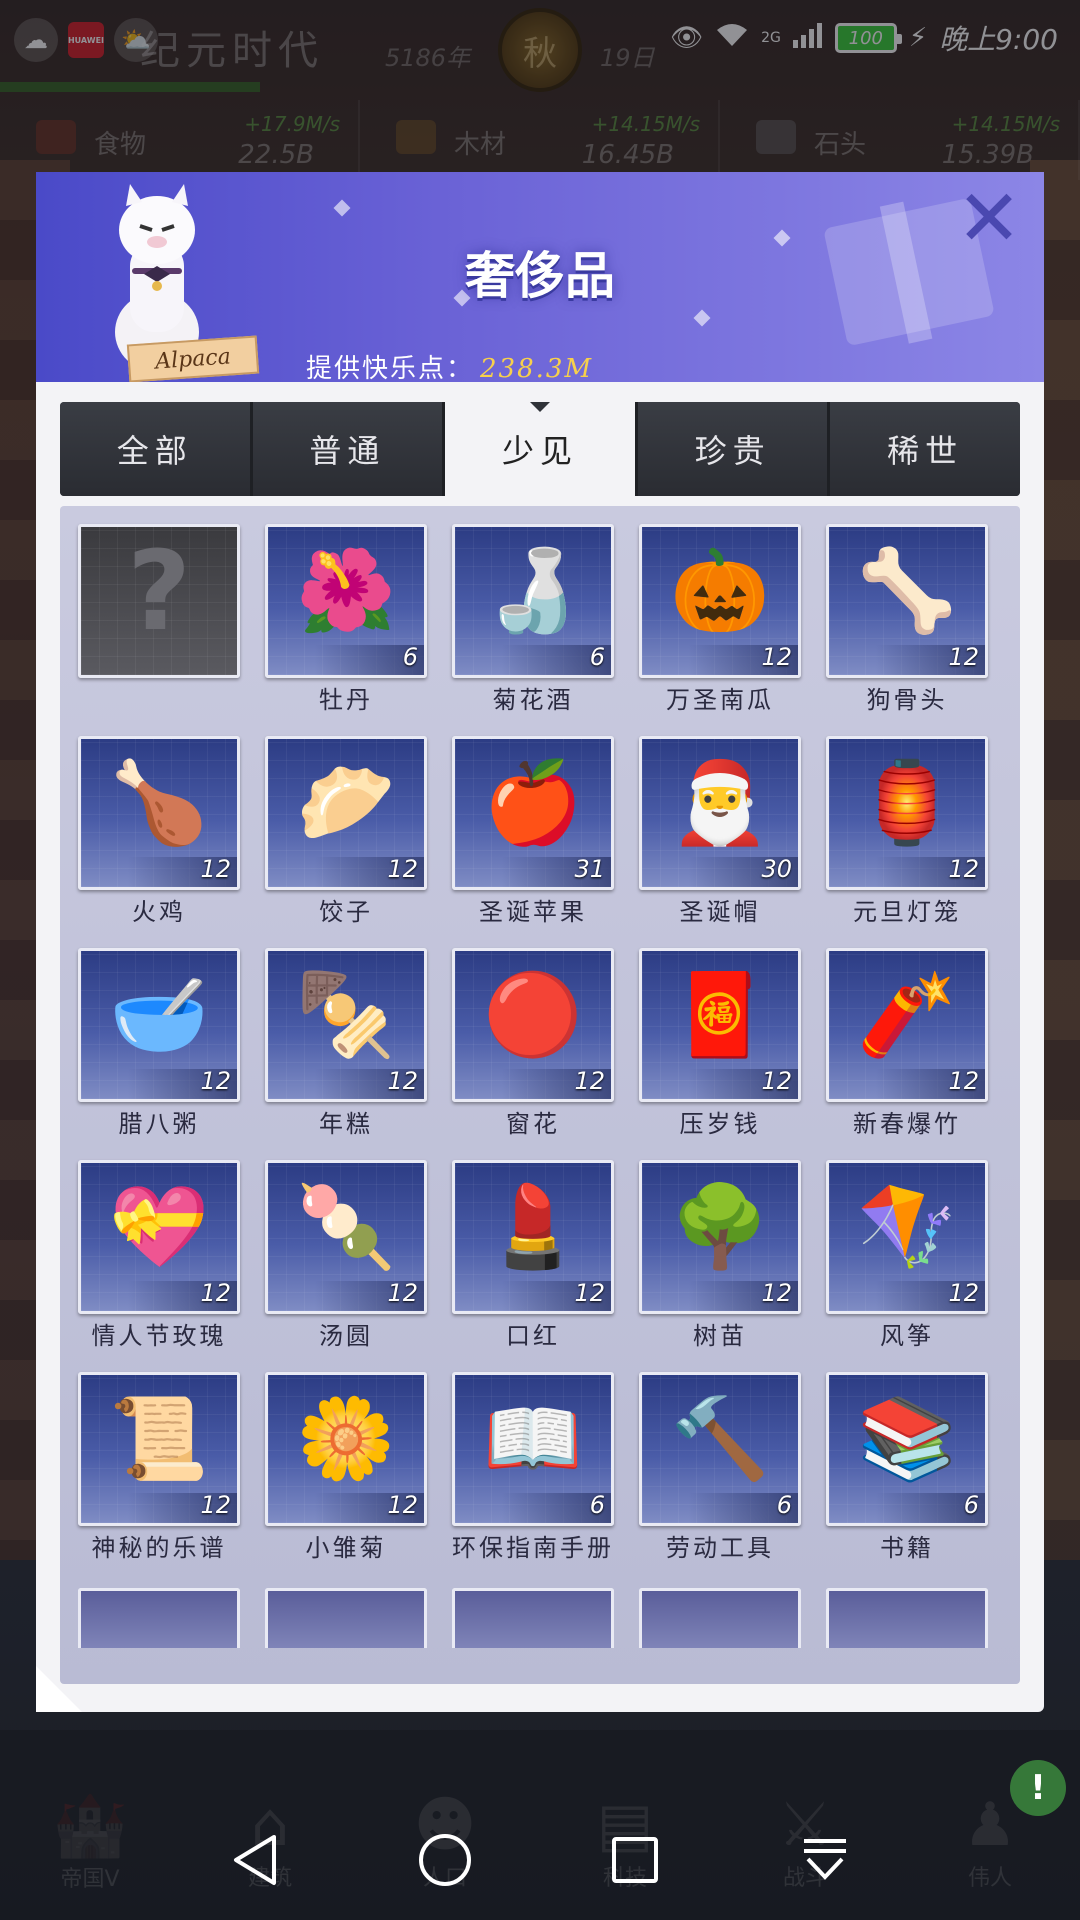 The height and width of the screenshot is (1920, 1080). I want to click on modal-header: Alpaca 奢侈品 提供快乐点： 238.3M ✕, so click(540, 277).